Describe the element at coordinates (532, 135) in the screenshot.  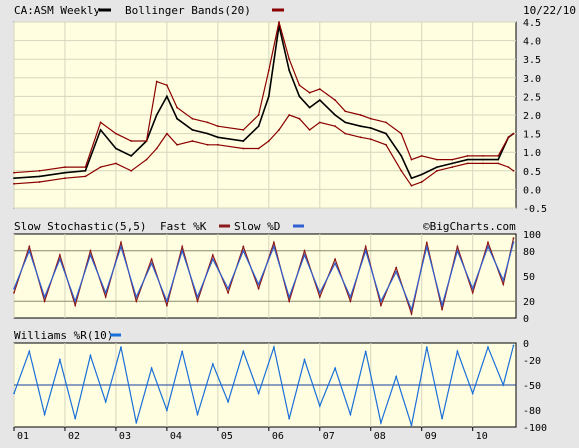
I see `price-y-tick-label: 1.5` at that location.